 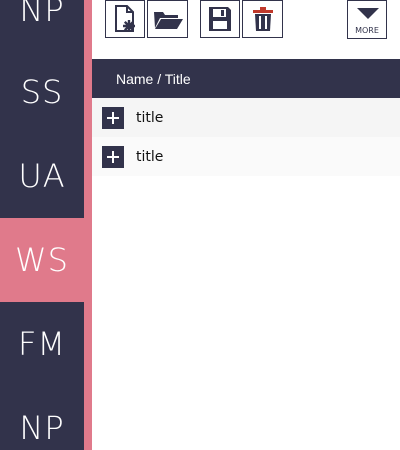 I want to click on caret-down-icon, so click(x=368, y=13).